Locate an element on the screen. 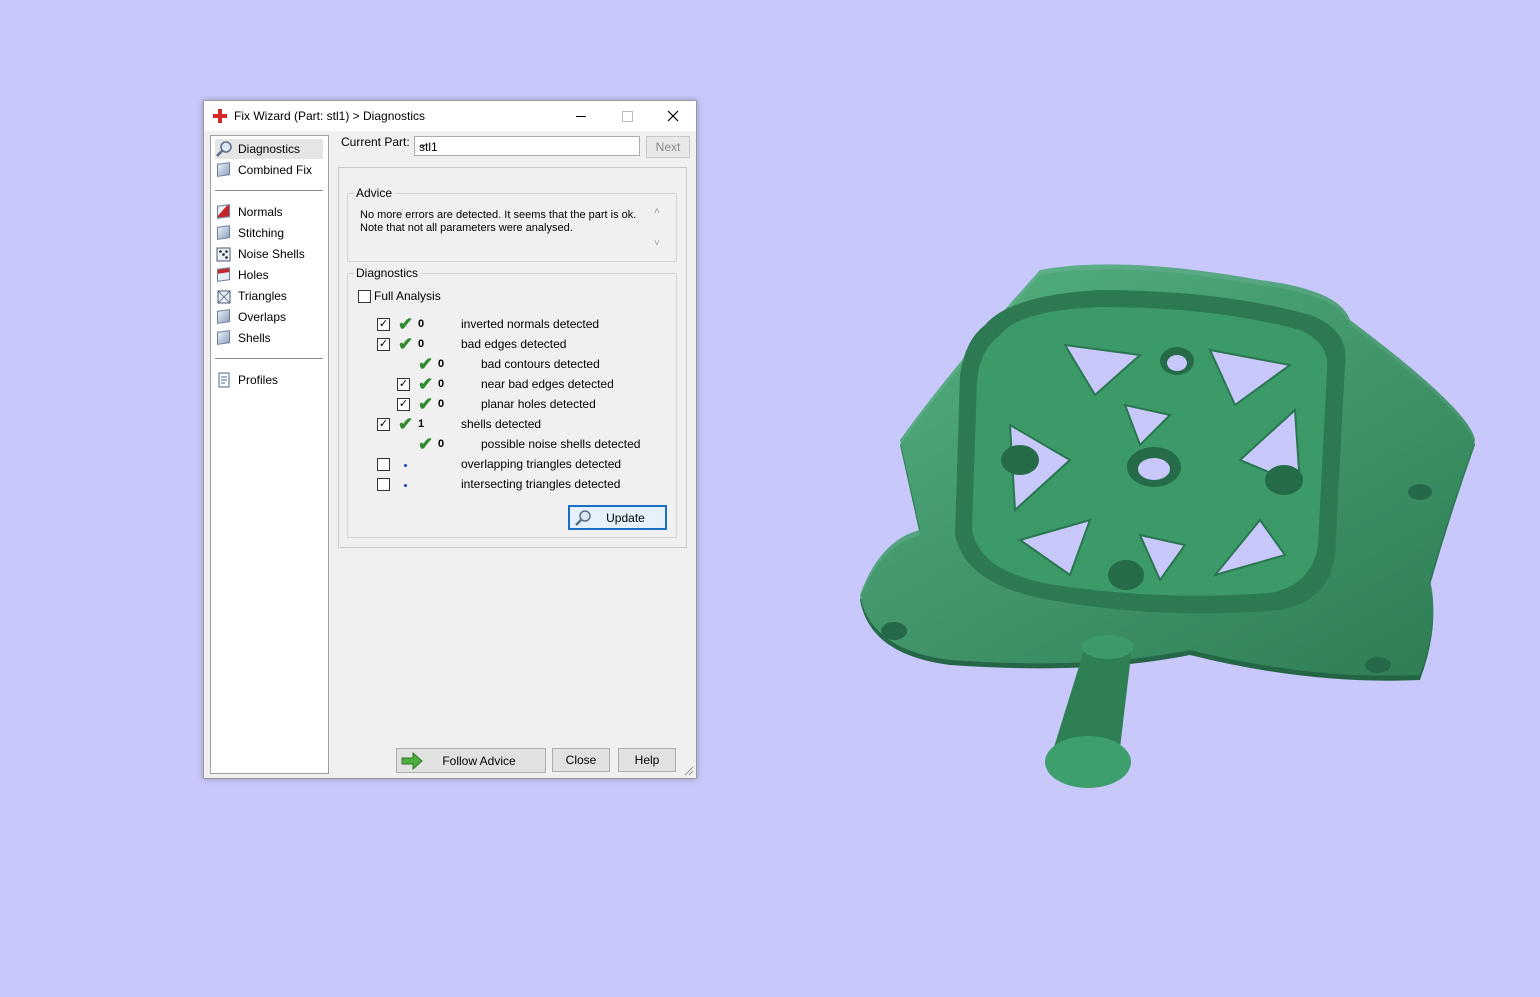 Image resolution: width=1540 pixels, height=997 pixels. resize-grip is located at coordinates (689, 770).